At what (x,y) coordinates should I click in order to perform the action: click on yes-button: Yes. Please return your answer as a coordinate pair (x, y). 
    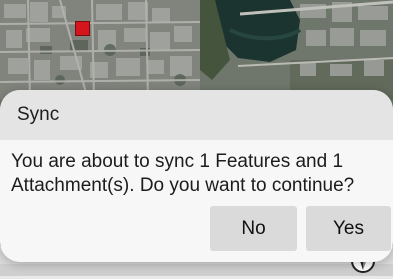
    Looking at the image, I should click on (348, 228).